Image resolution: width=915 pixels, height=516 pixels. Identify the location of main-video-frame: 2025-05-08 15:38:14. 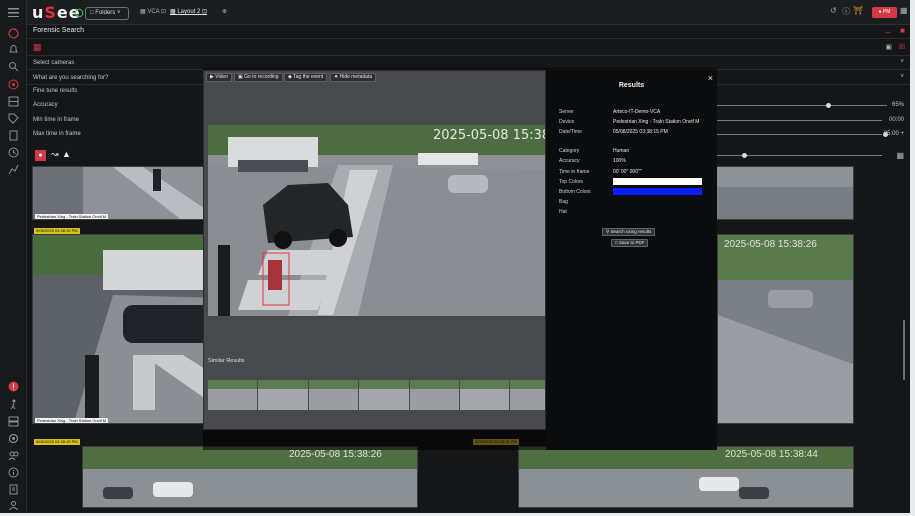
(376, 220).